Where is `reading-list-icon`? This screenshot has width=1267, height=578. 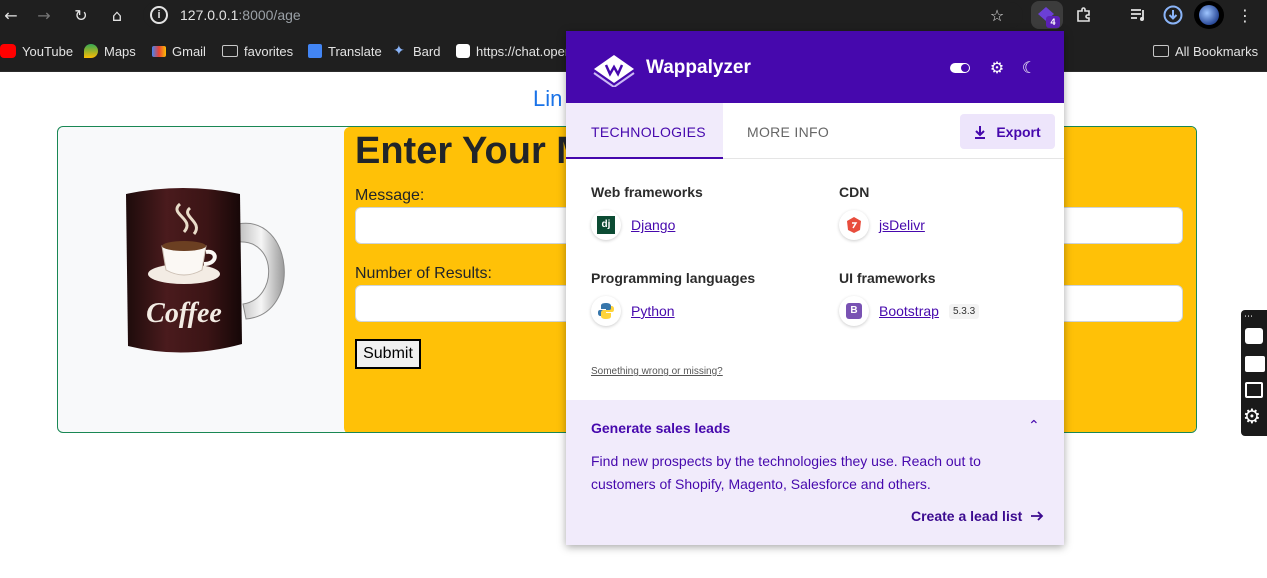 reading-list-icon is located at coordinates (1138, 15).